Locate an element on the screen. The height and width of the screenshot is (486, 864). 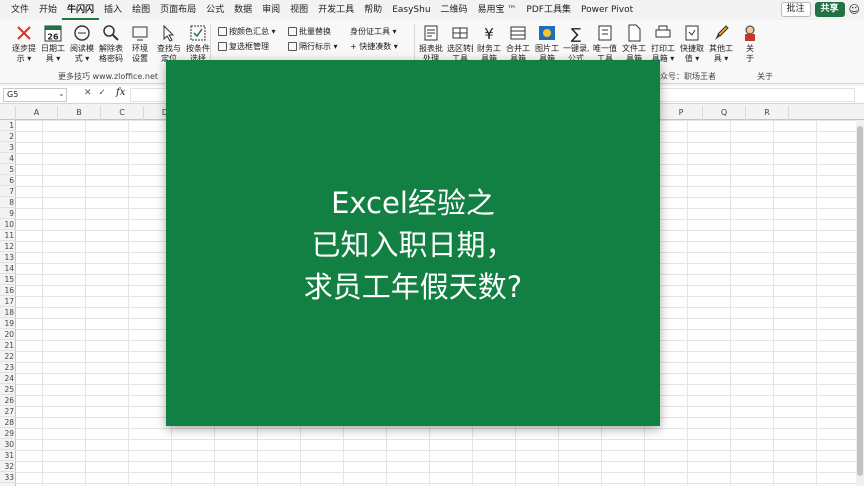
row-header: 18 is located at coordinates (8, 312).